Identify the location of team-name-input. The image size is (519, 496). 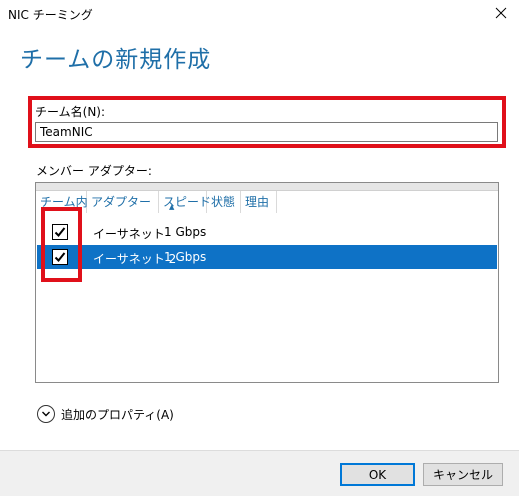
(266, 132).